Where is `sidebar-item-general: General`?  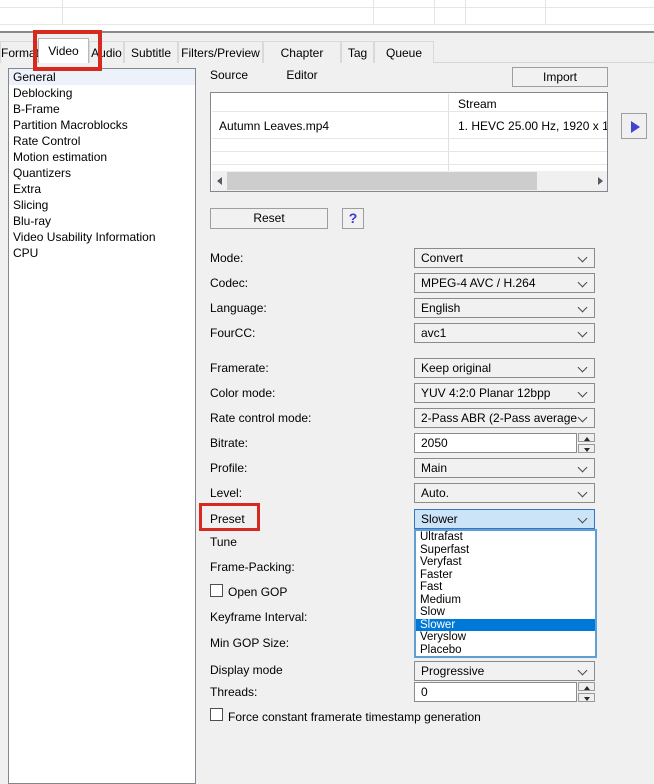 sidebar-item-general: General is located at coordinates (102, 77).